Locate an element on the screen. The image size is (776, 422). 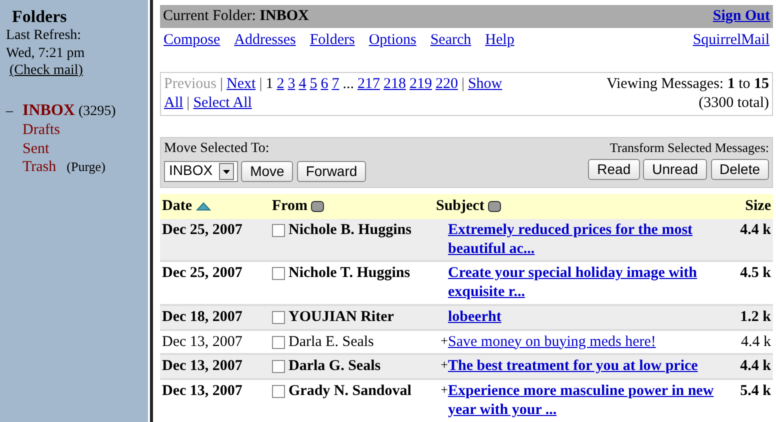
nav-link: Search is located at coordinates (451, 40).